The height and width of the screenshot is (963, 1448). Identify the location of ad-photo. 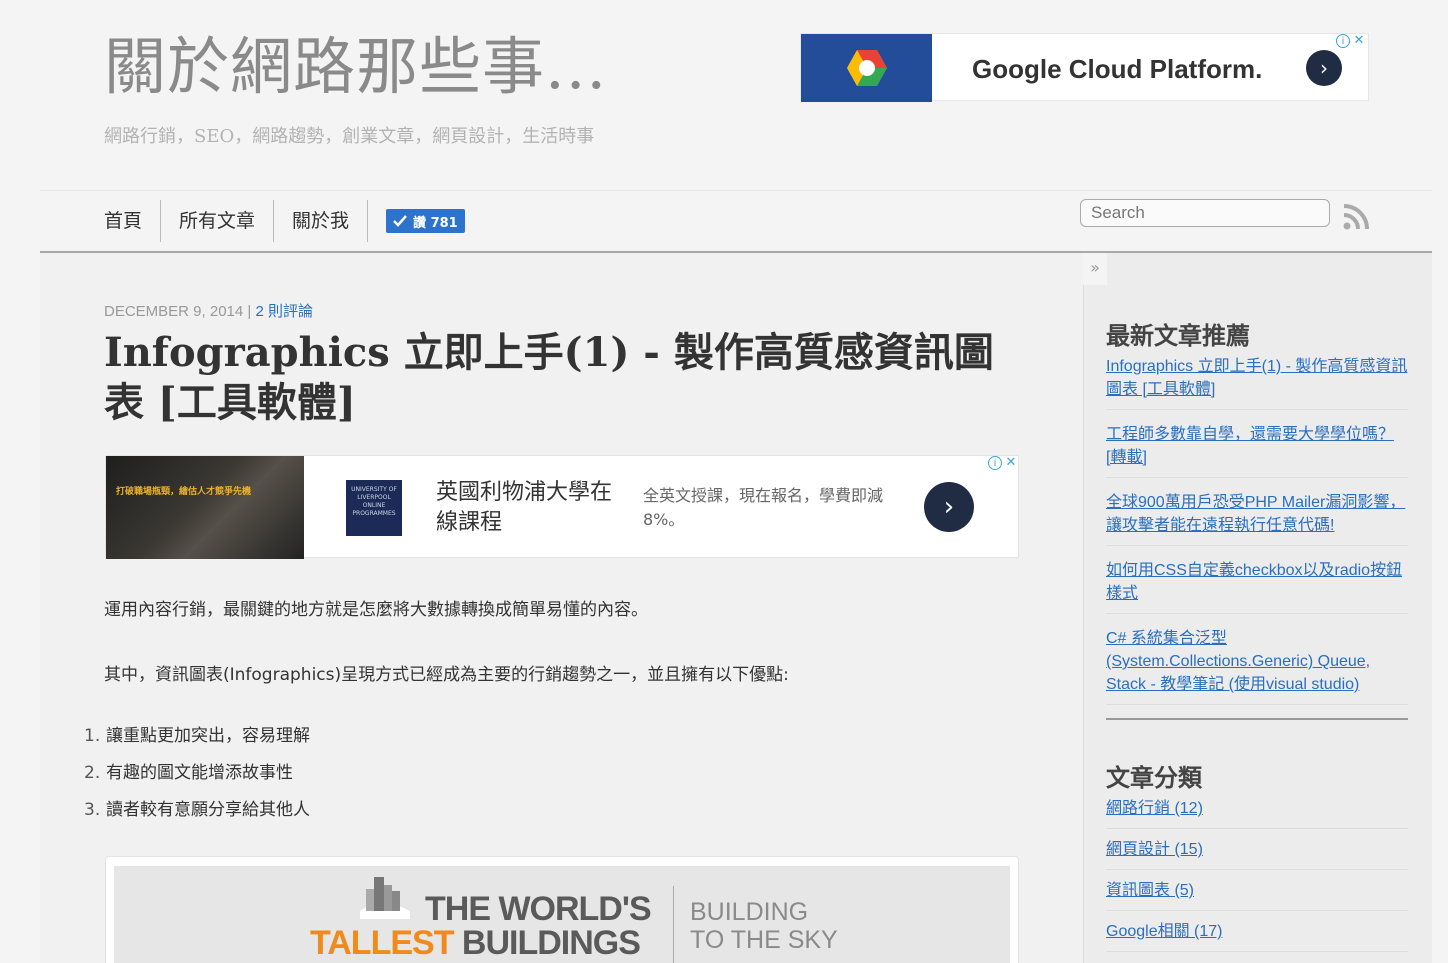
(205, 507).